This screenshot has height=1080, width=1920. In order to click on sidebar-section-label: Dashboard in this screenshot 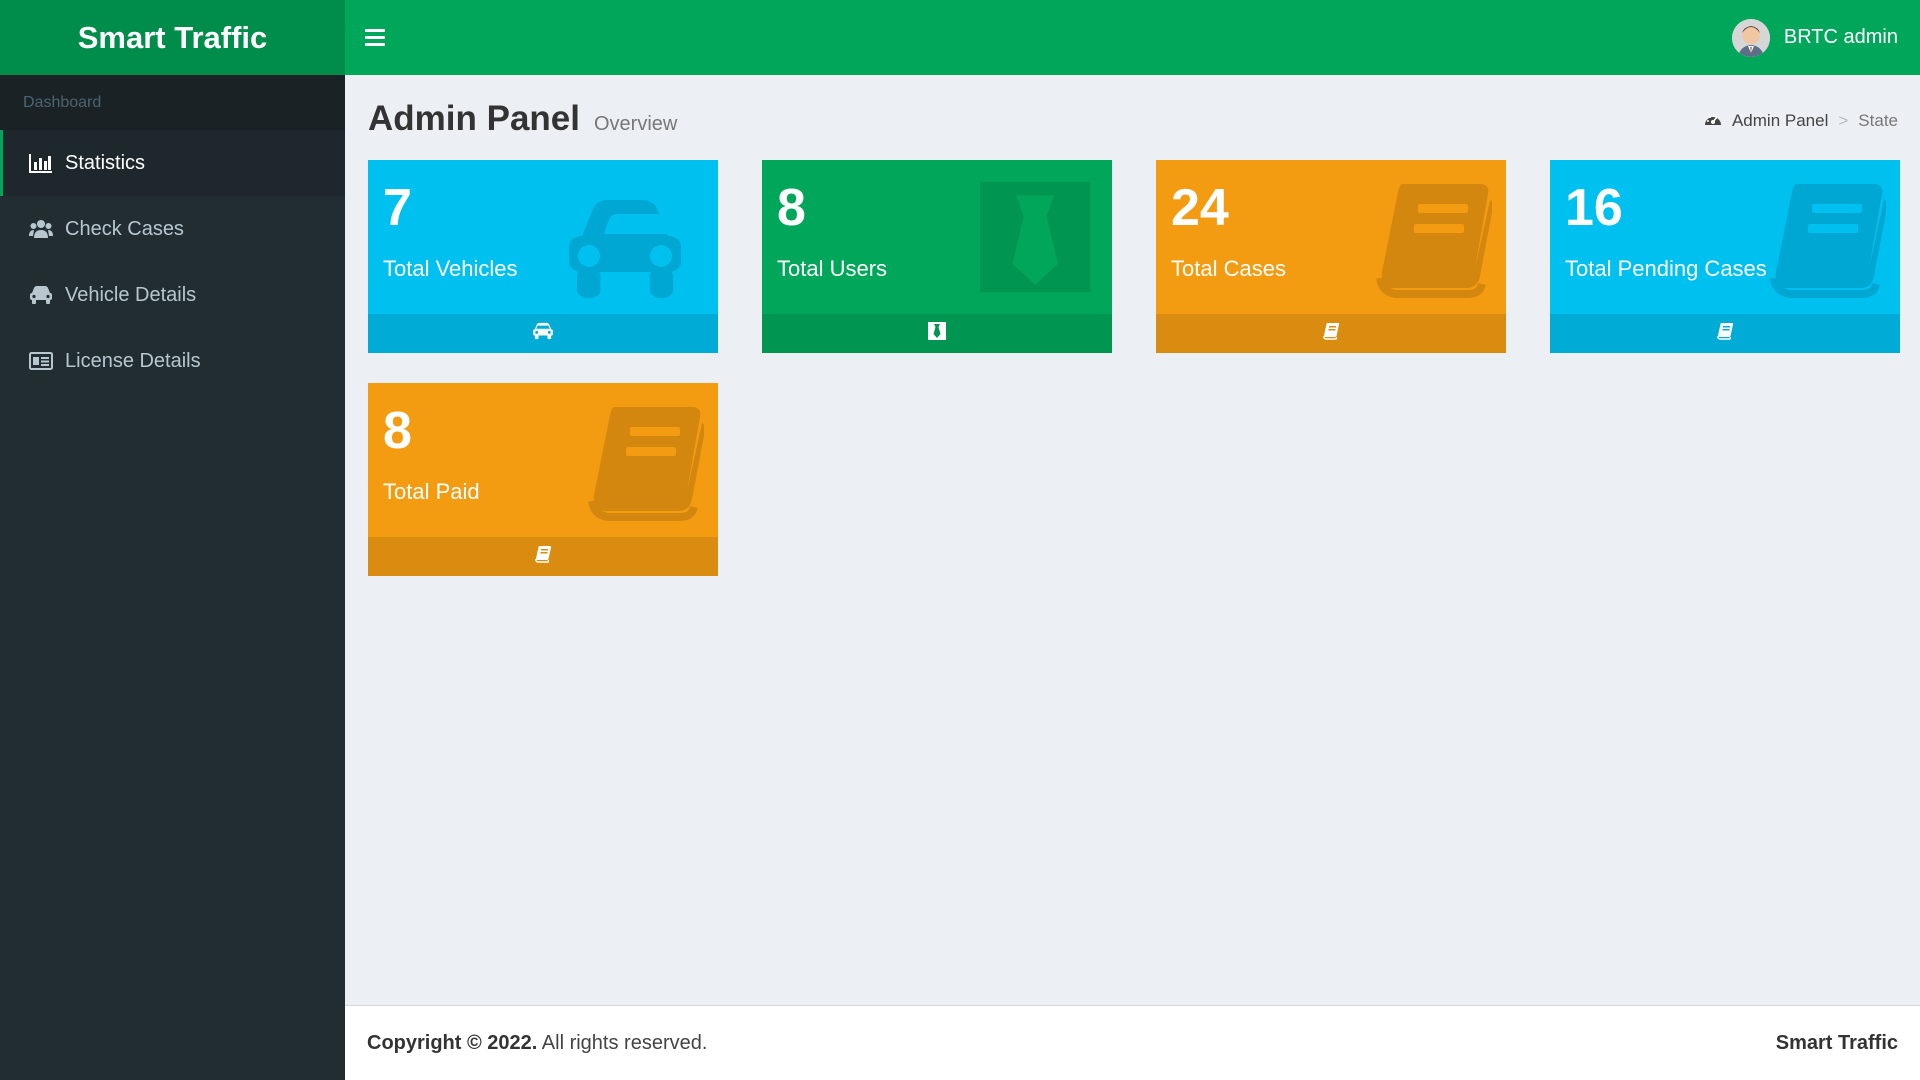, I will do `click(172, 102)`.